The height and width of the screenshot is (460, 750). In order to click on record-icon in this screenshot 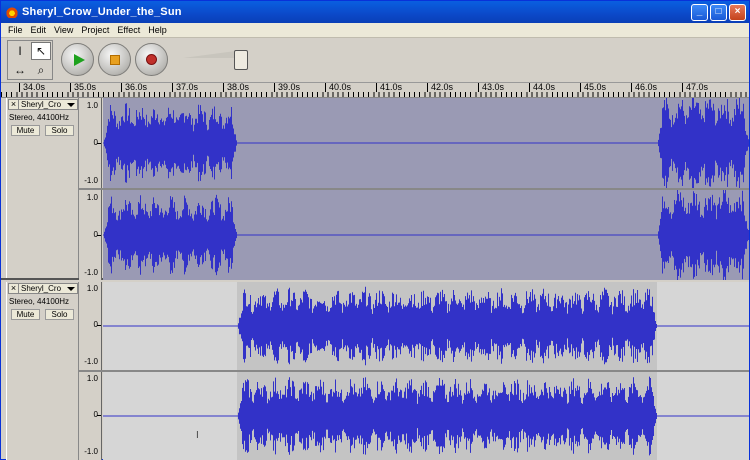, I will do `click(151, 59)`.